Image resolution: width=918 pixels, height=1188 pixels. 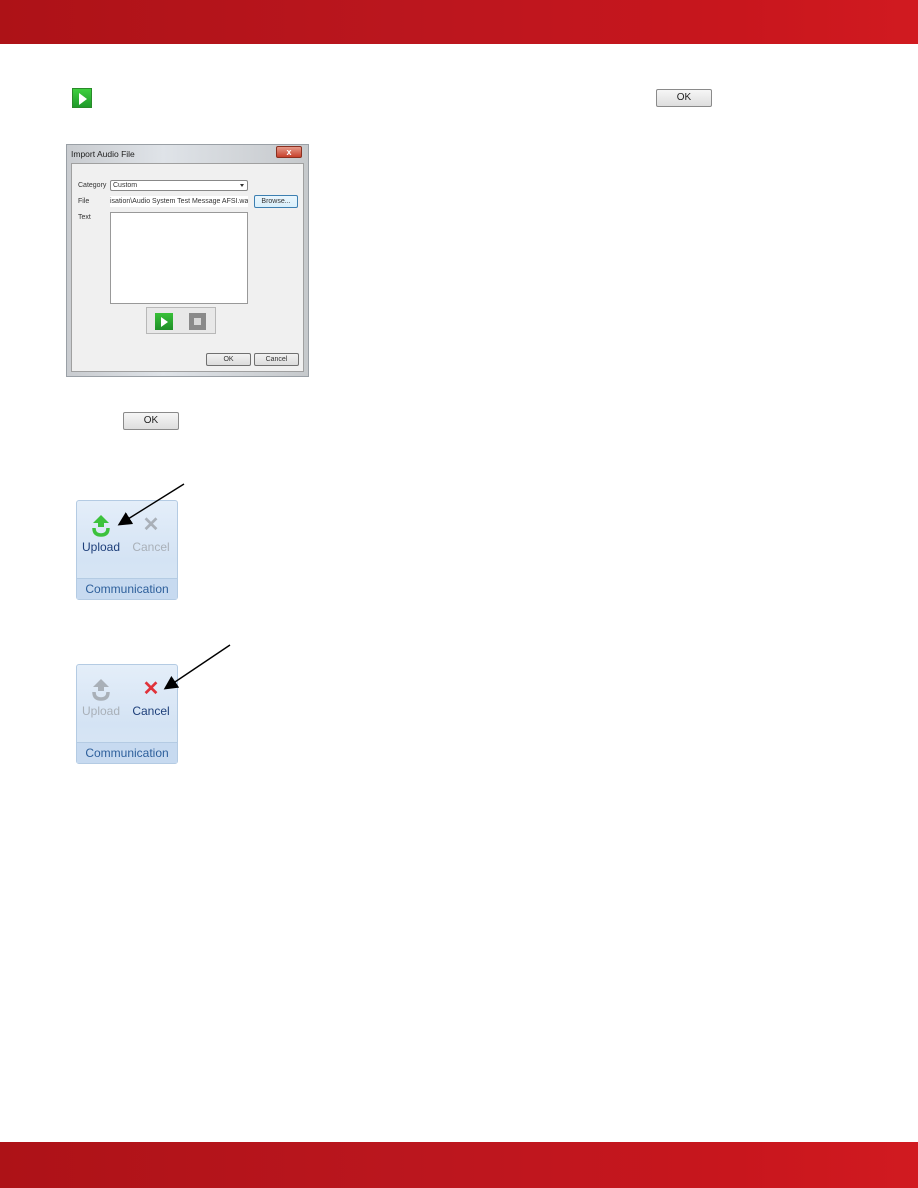 I want to click on annotation-arrow-cancel, so click(x=197, y=667).